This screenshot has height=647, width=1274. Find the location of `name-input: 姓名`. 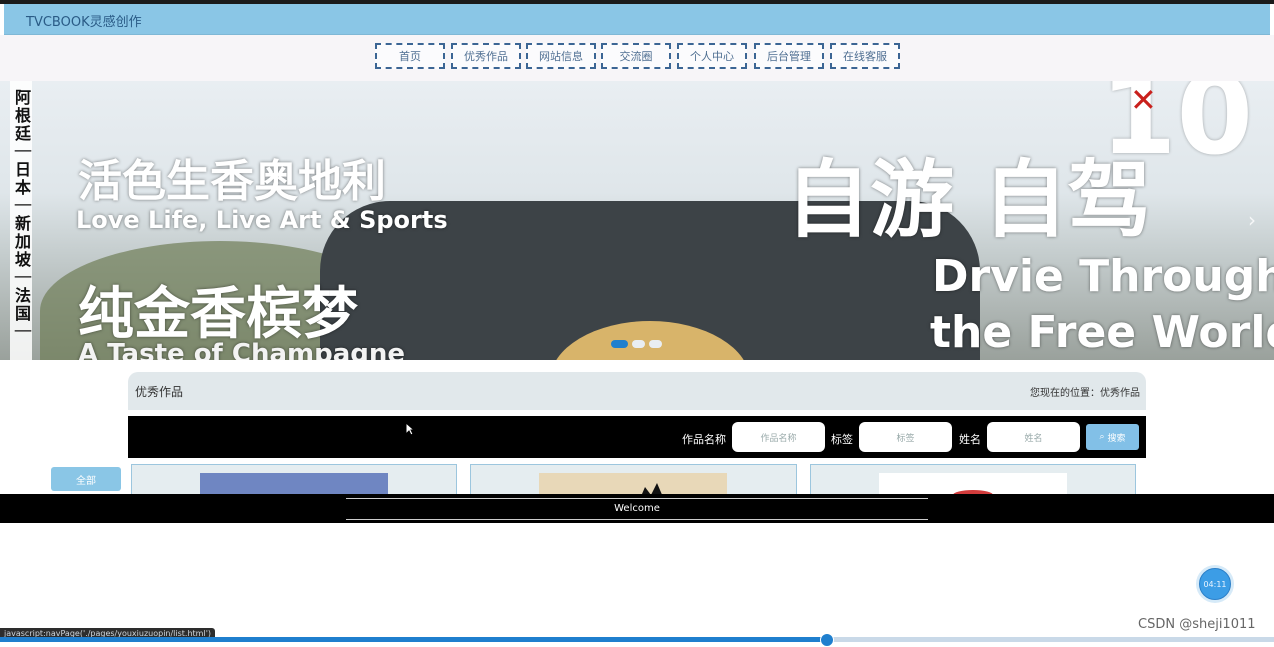

name-input: 姓名 is located at coordinates (1033, 437).